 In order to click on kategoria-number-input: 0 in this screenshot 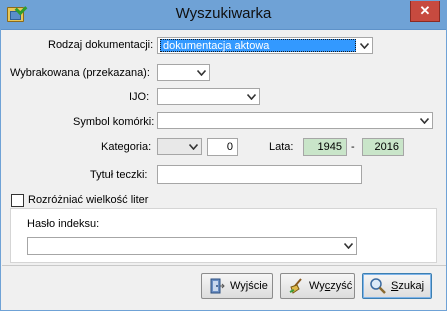, I will do `click(222, 147)`.